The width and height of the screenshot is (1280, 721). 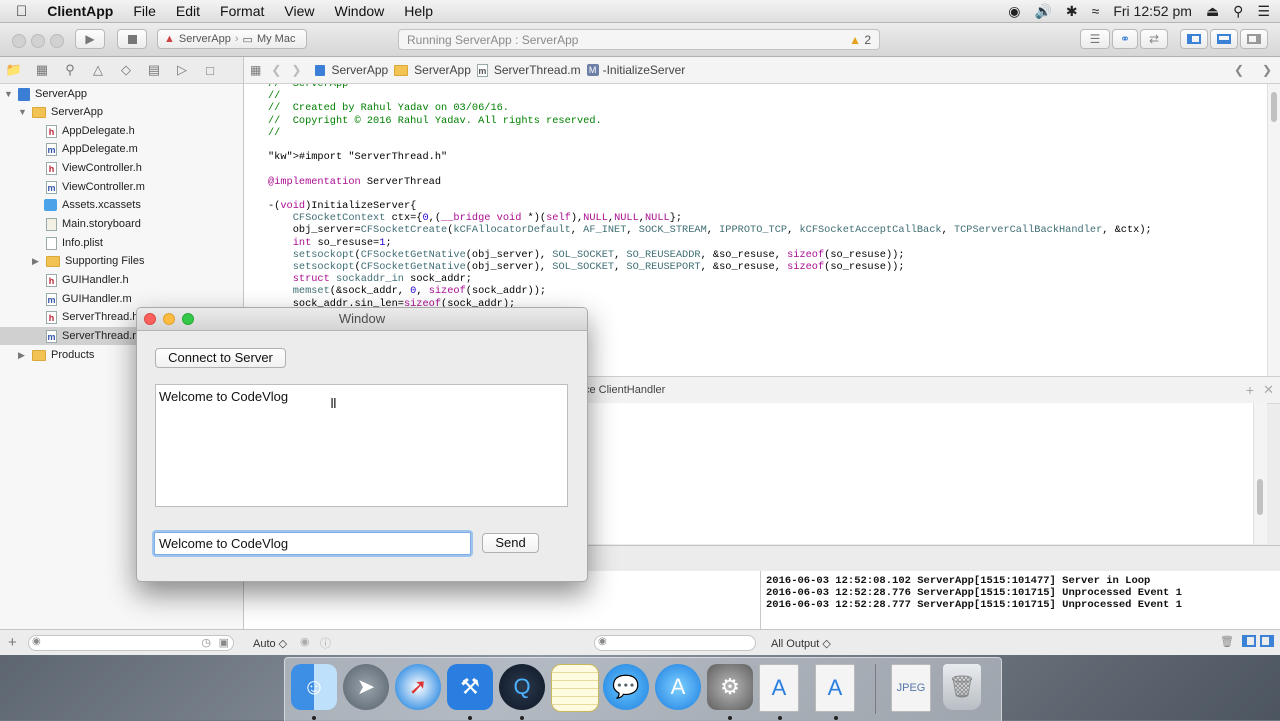 I want to click on show-console-icon, so click(x=1267, y=641).